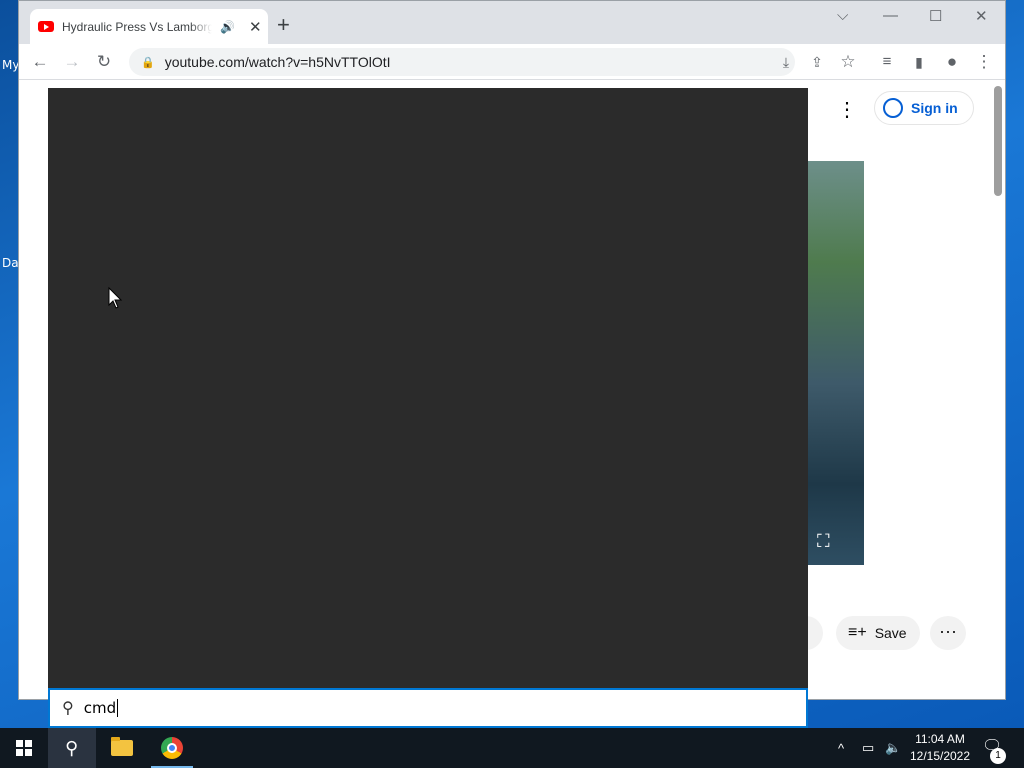 The height and width of the screenshot is (768, 1024). What do you see at coordinates (998, 141) in the screenshot?
I see `scrollbar-thumb` at bounding box center [998, 141].